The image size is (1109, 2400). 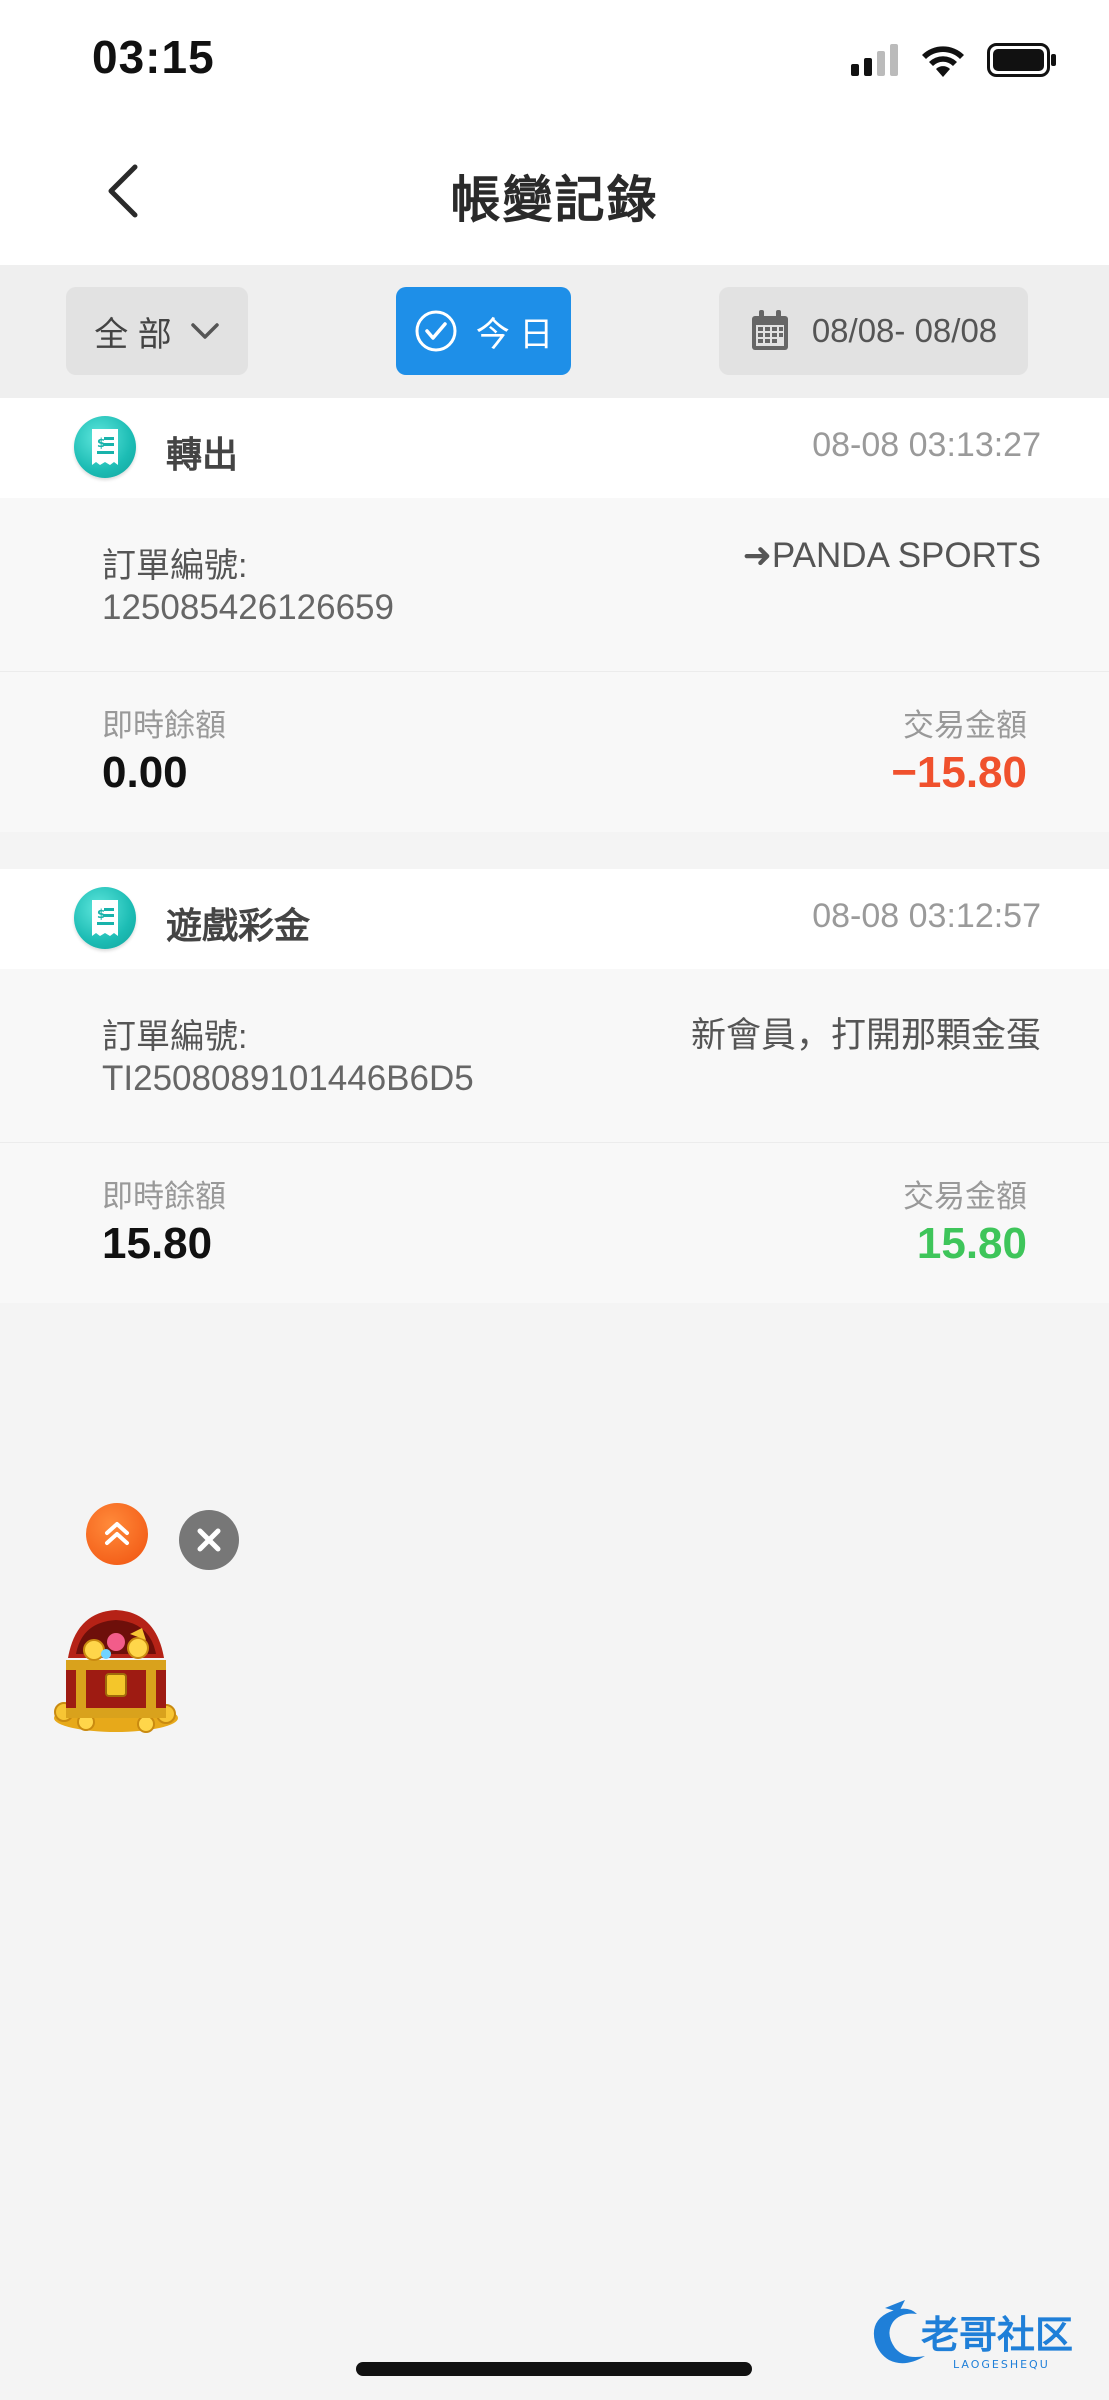 I want to click on battery-icon, so click(x=1021, y=60).